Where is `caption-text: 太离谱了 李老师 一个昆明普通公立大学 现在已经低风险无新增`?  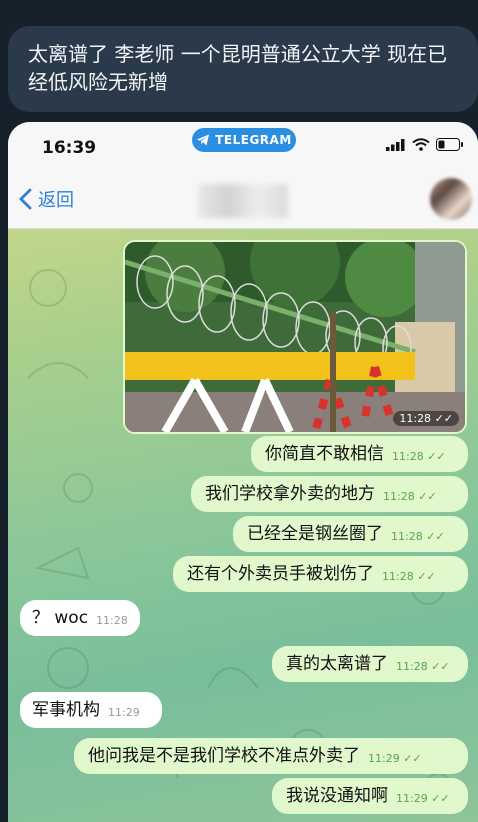
caption-text: 太离谱了 李老师 一个昆明普通公立大学 现在已经低风险无新增 is located at coordinates (238, 68).